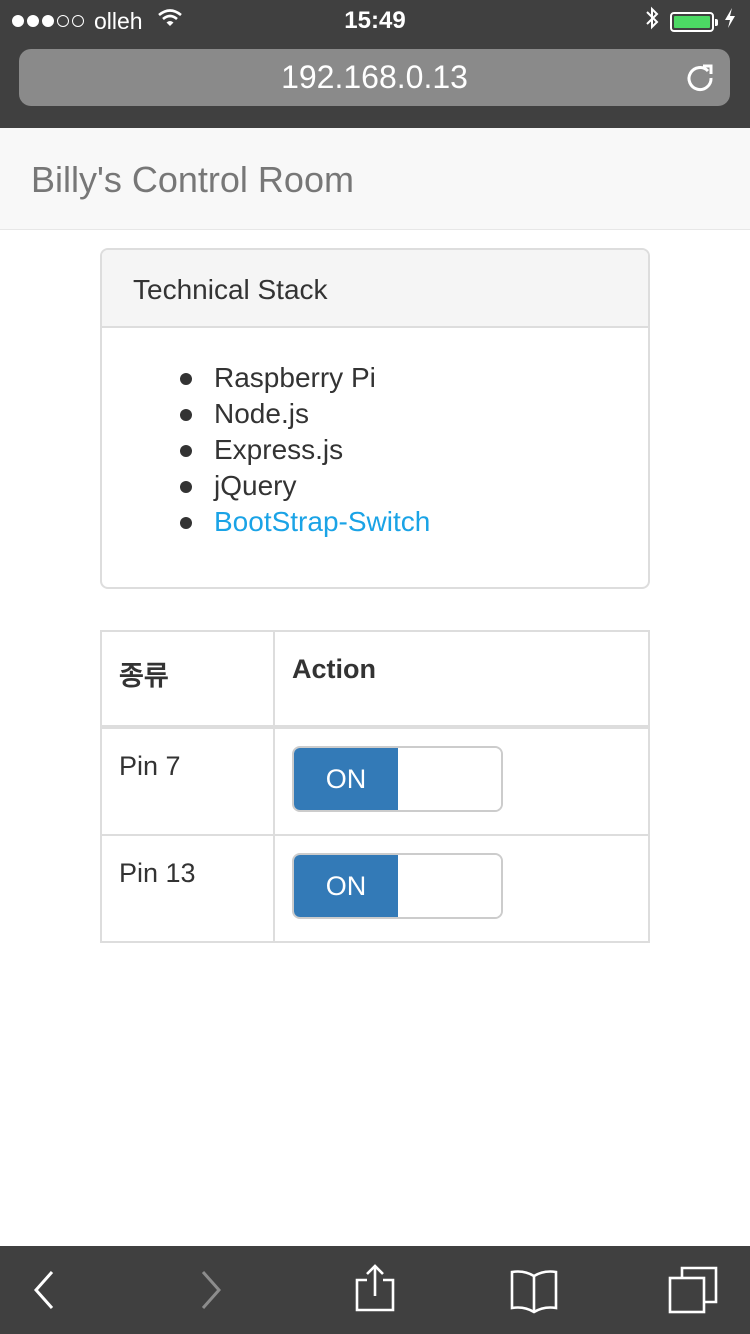  What do you see at coordinates (44, 1290) in the screenshot?
I see `back-icon` at bounding box center [44, 1290].